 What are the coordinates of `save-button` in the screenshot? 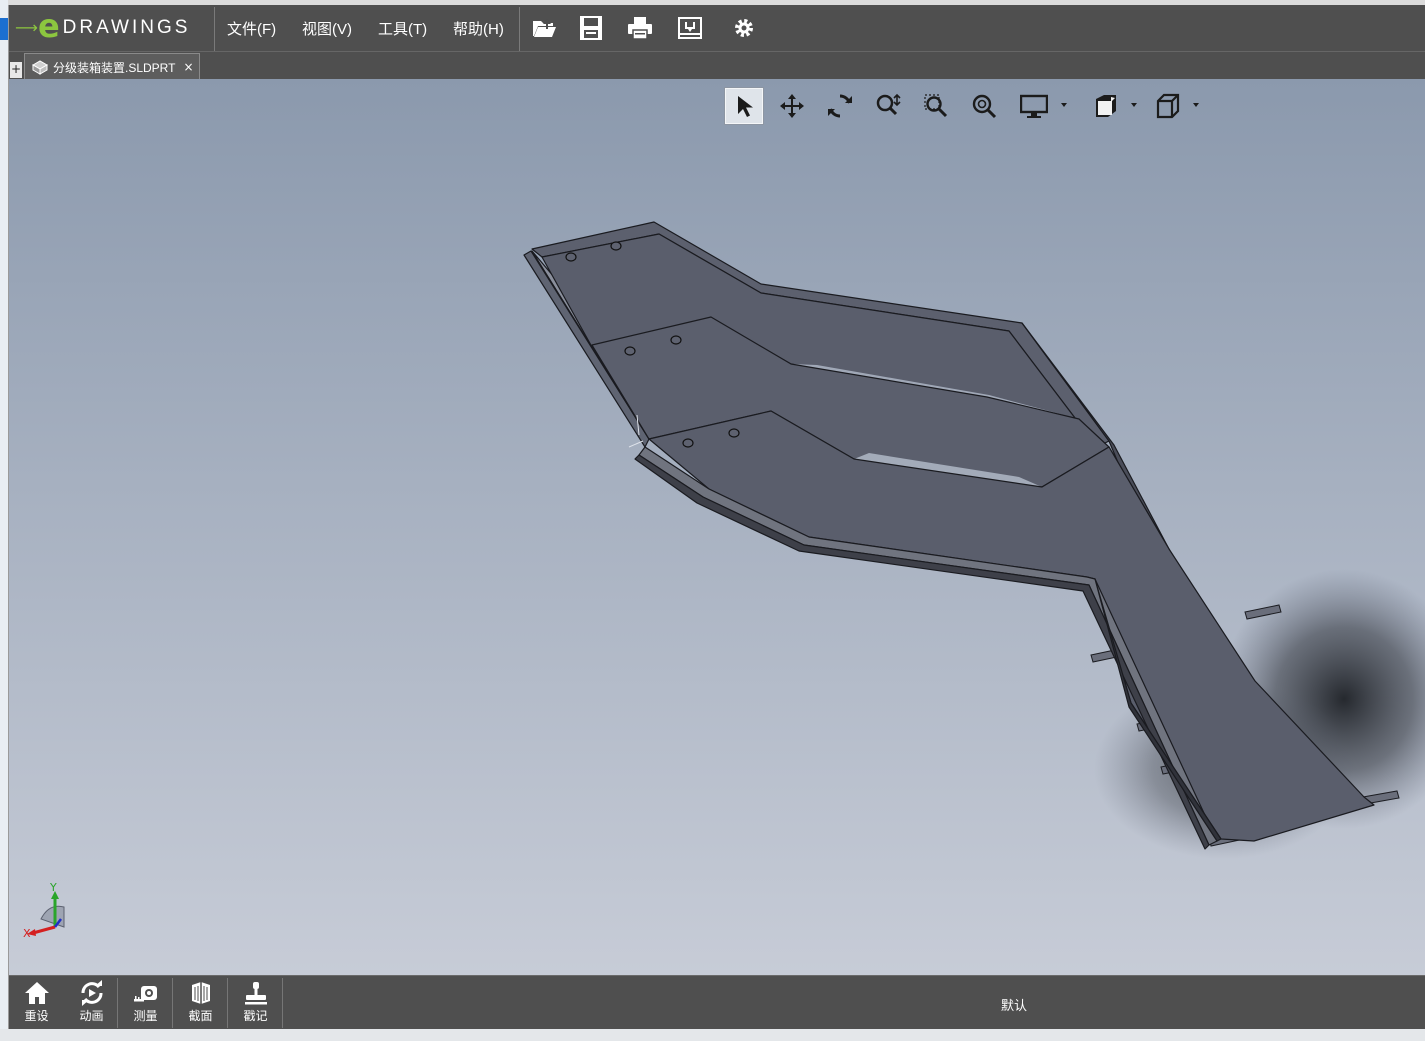 It's located at (591, 28).